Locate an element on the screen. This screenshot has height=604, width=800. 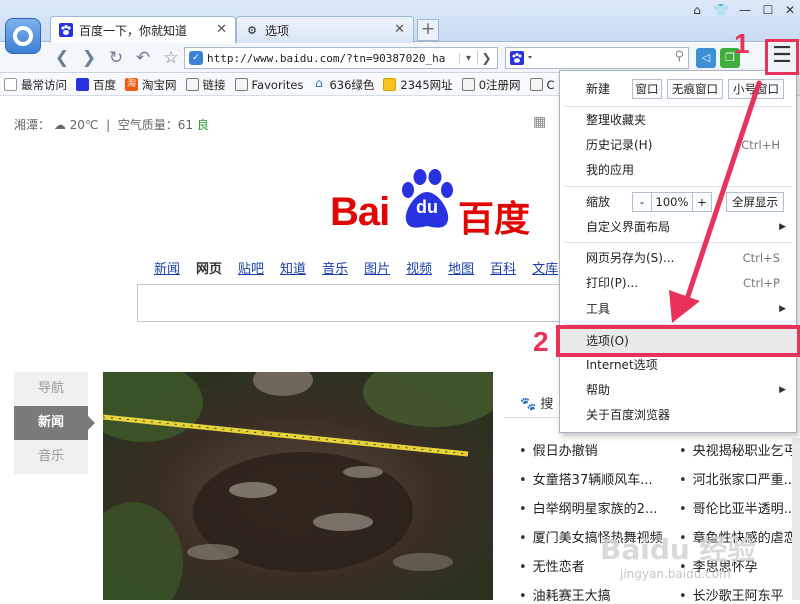
2345-icon is located at coordinates (390, 84).